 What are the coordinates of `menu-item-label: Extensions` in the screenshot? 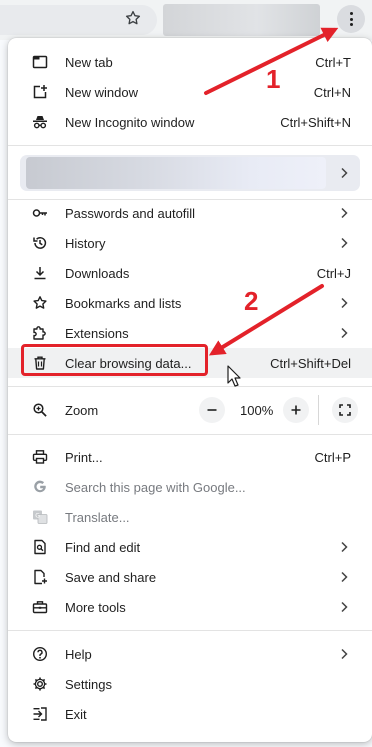 It's located at (97, 333).